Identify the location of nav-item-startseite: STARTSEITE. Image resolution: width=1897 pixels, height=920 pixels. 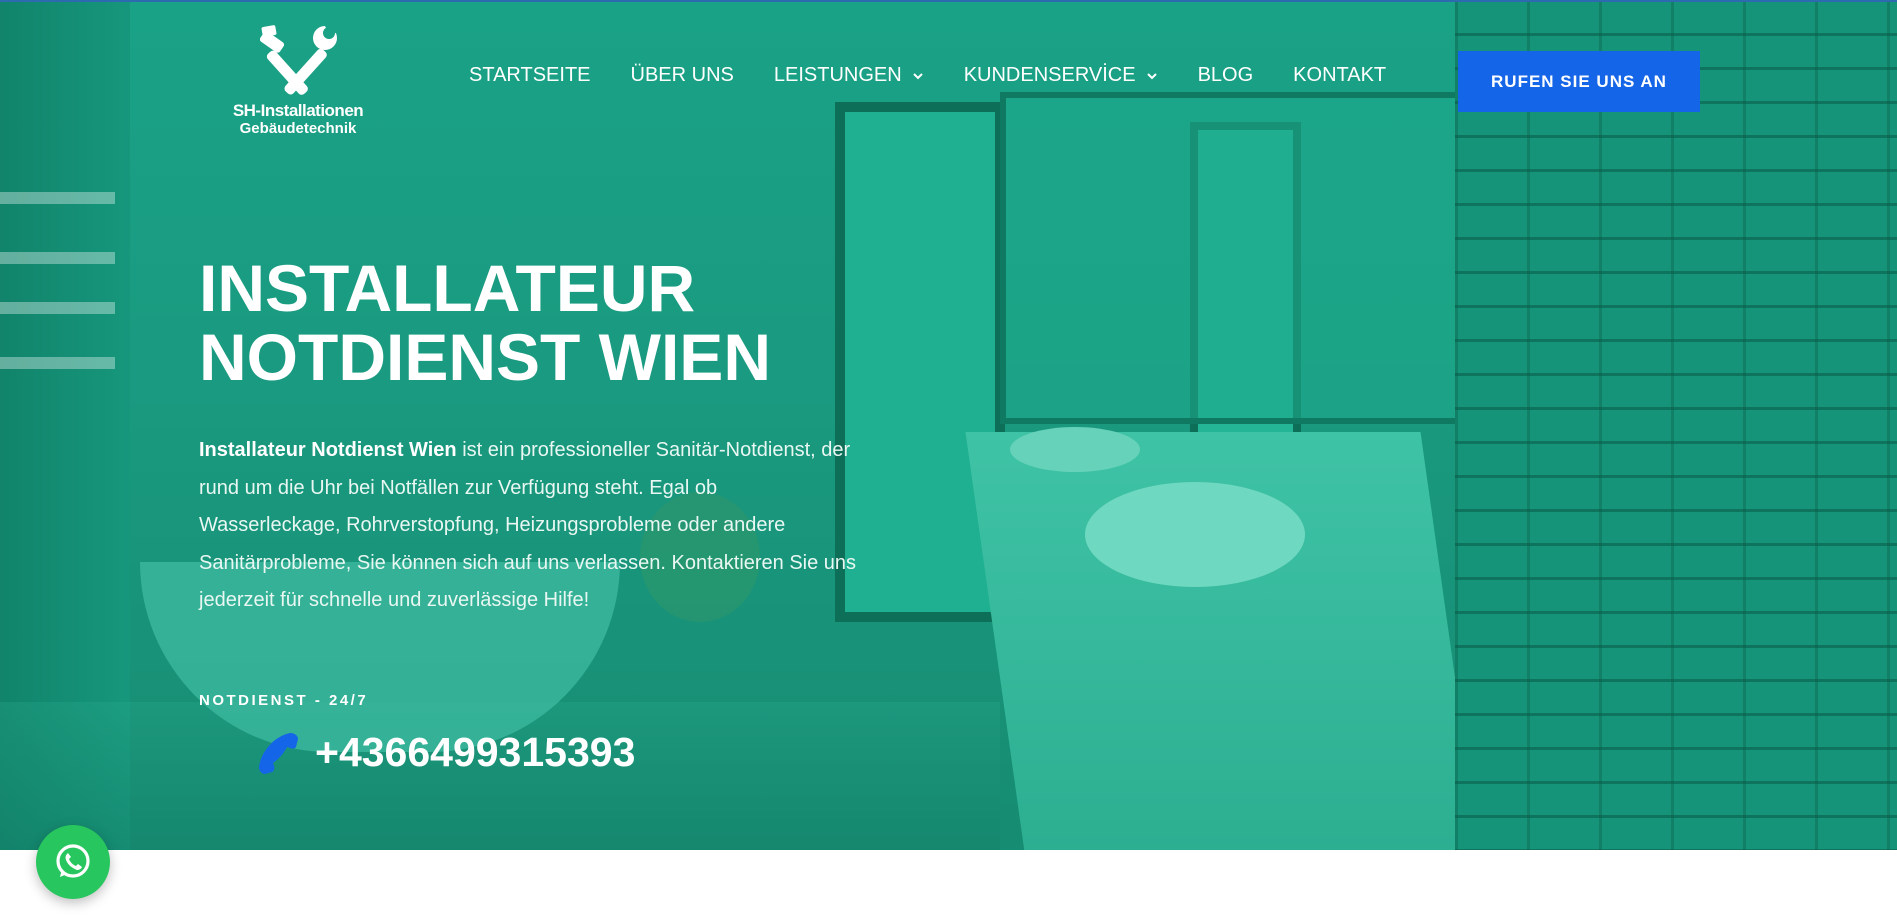
(530, 75).